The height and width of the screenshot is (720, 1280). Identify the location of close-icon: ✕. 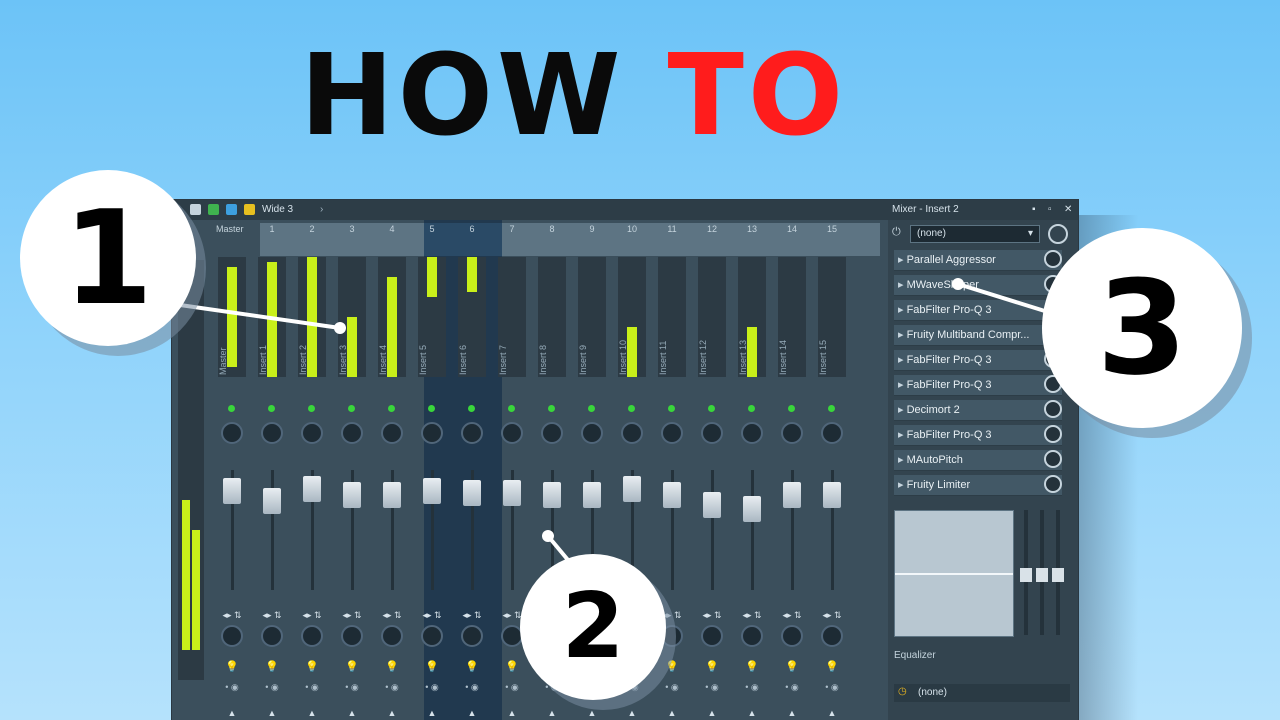
(1068, 209).